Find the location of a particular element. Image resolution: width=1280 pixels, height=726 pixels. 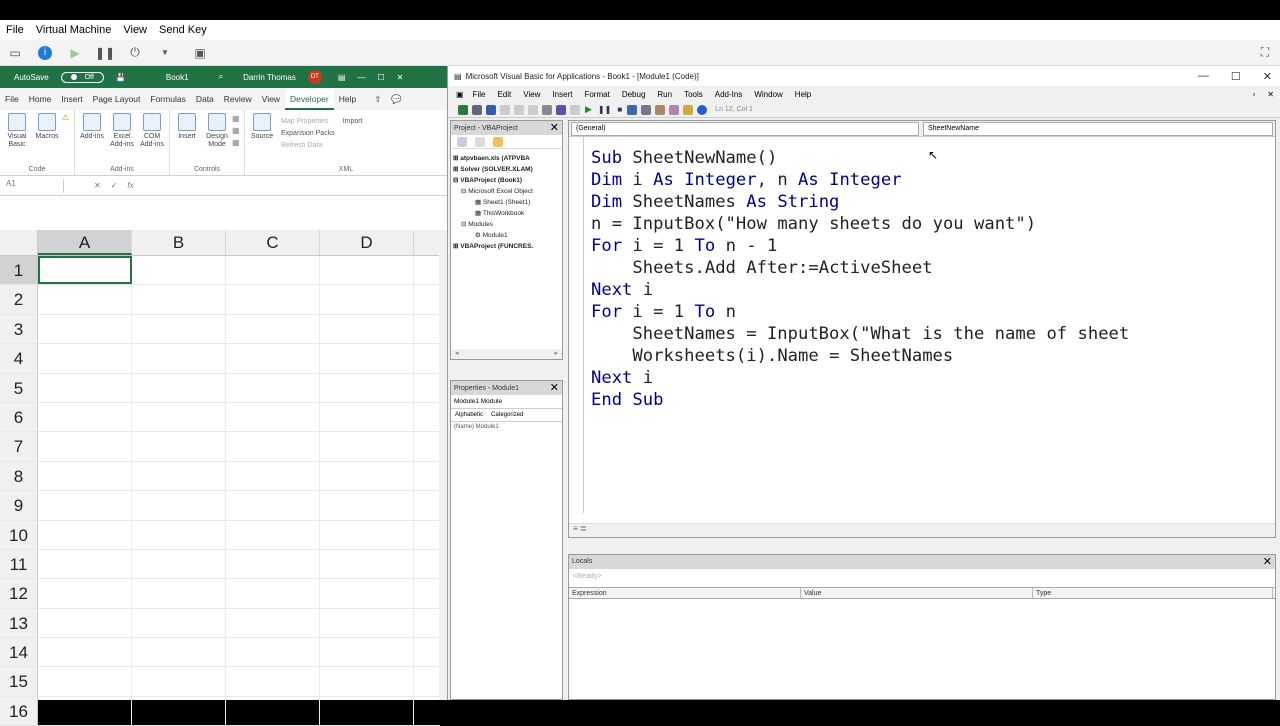

vba-close-icon: ✕ is located at coordinates (1267, 76).